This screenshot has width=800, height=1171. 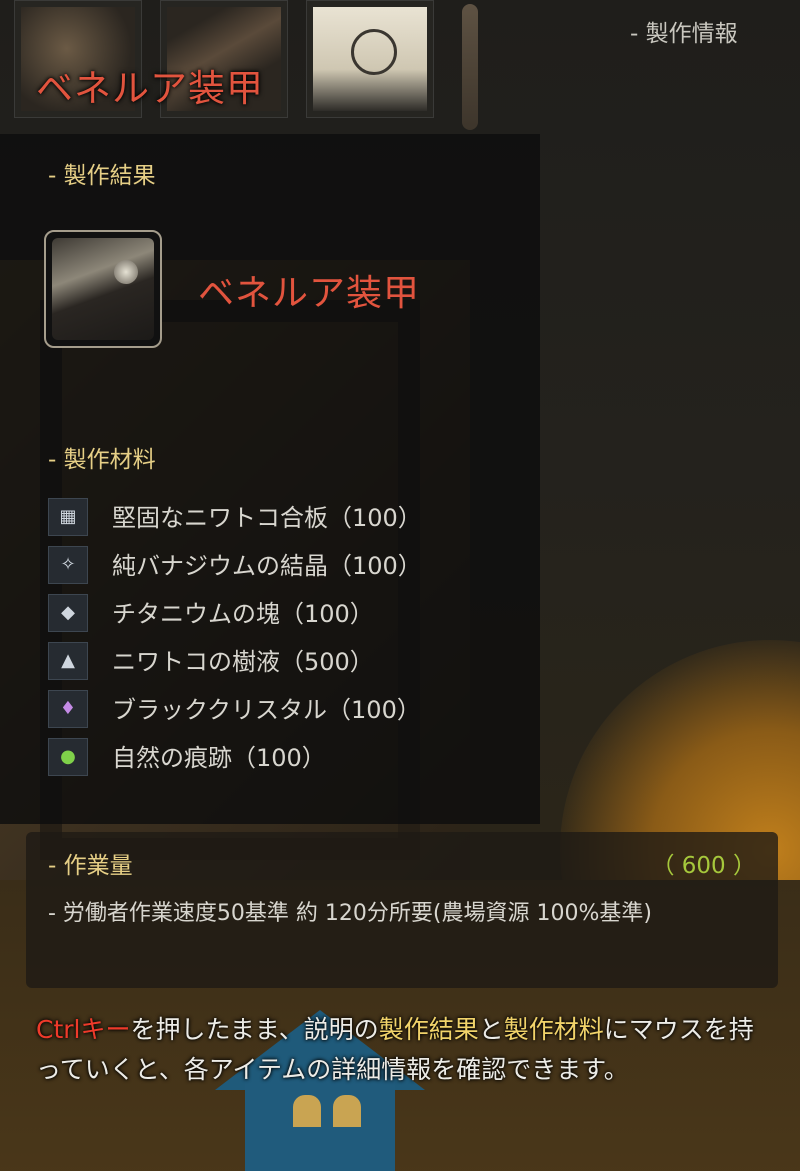 I want to click on material-label: 堅固なニワトコ合板（100）, so click(x=267, y=518).